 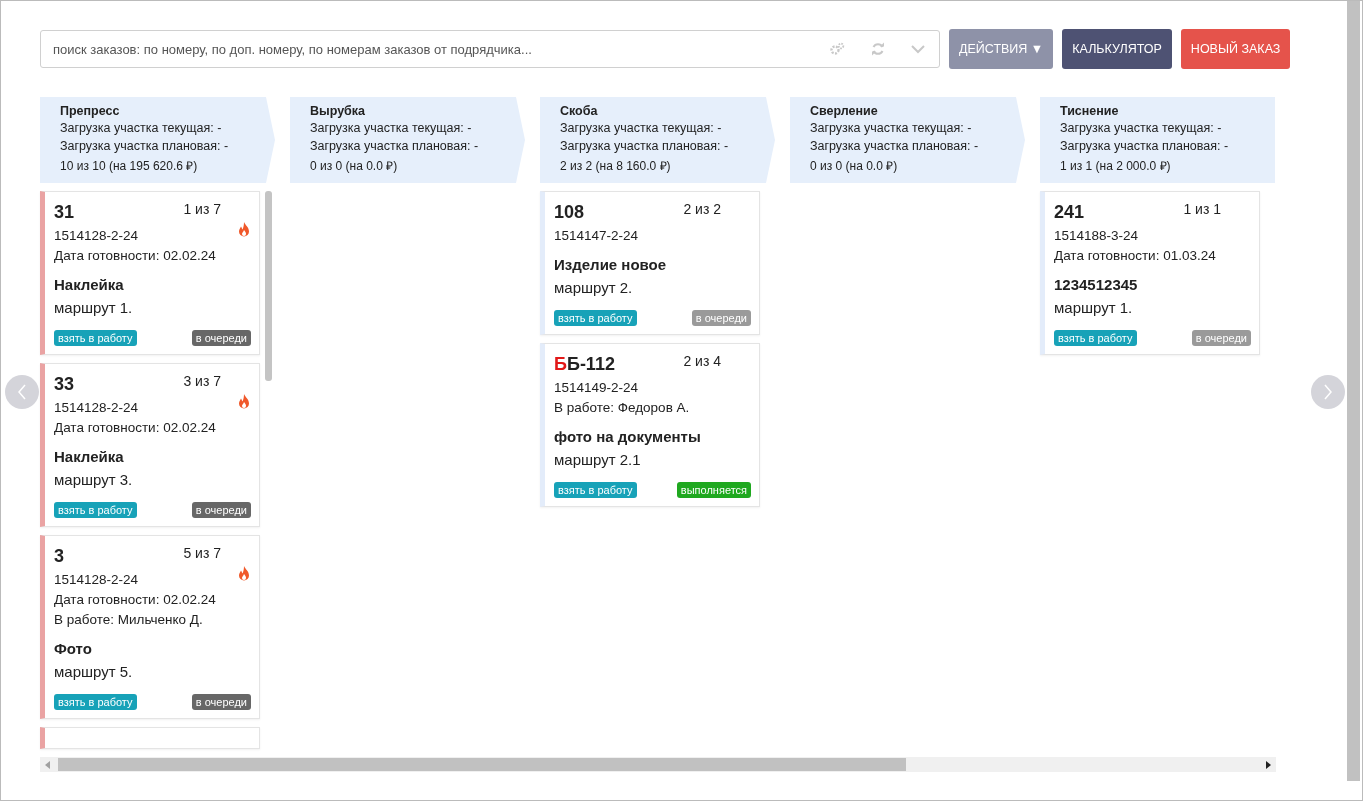 I want to click on stage-title: Тиснение, so click(x=1090, y=111).